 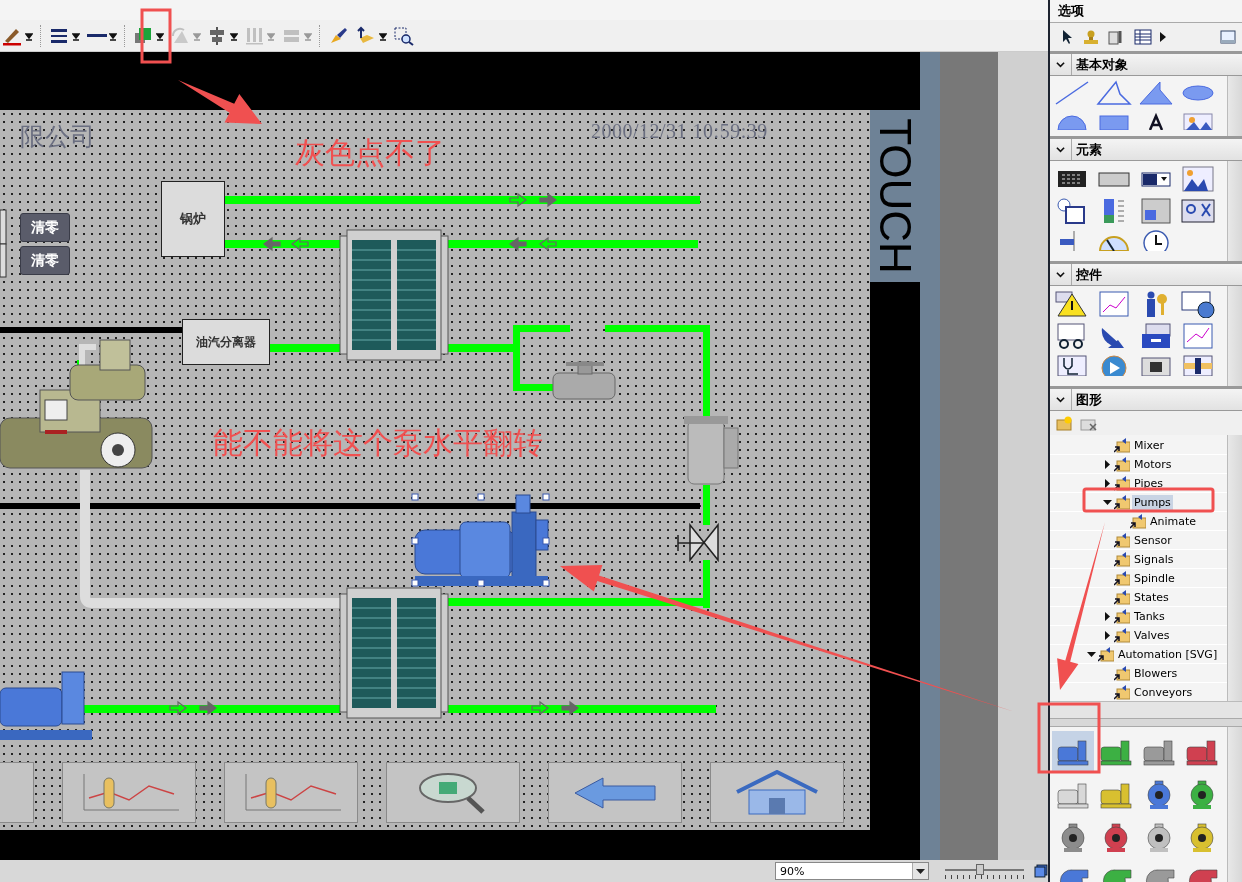 I want to click on annotation-text: 能不能将这个泵水平翻转, so click(x=378, y=443).